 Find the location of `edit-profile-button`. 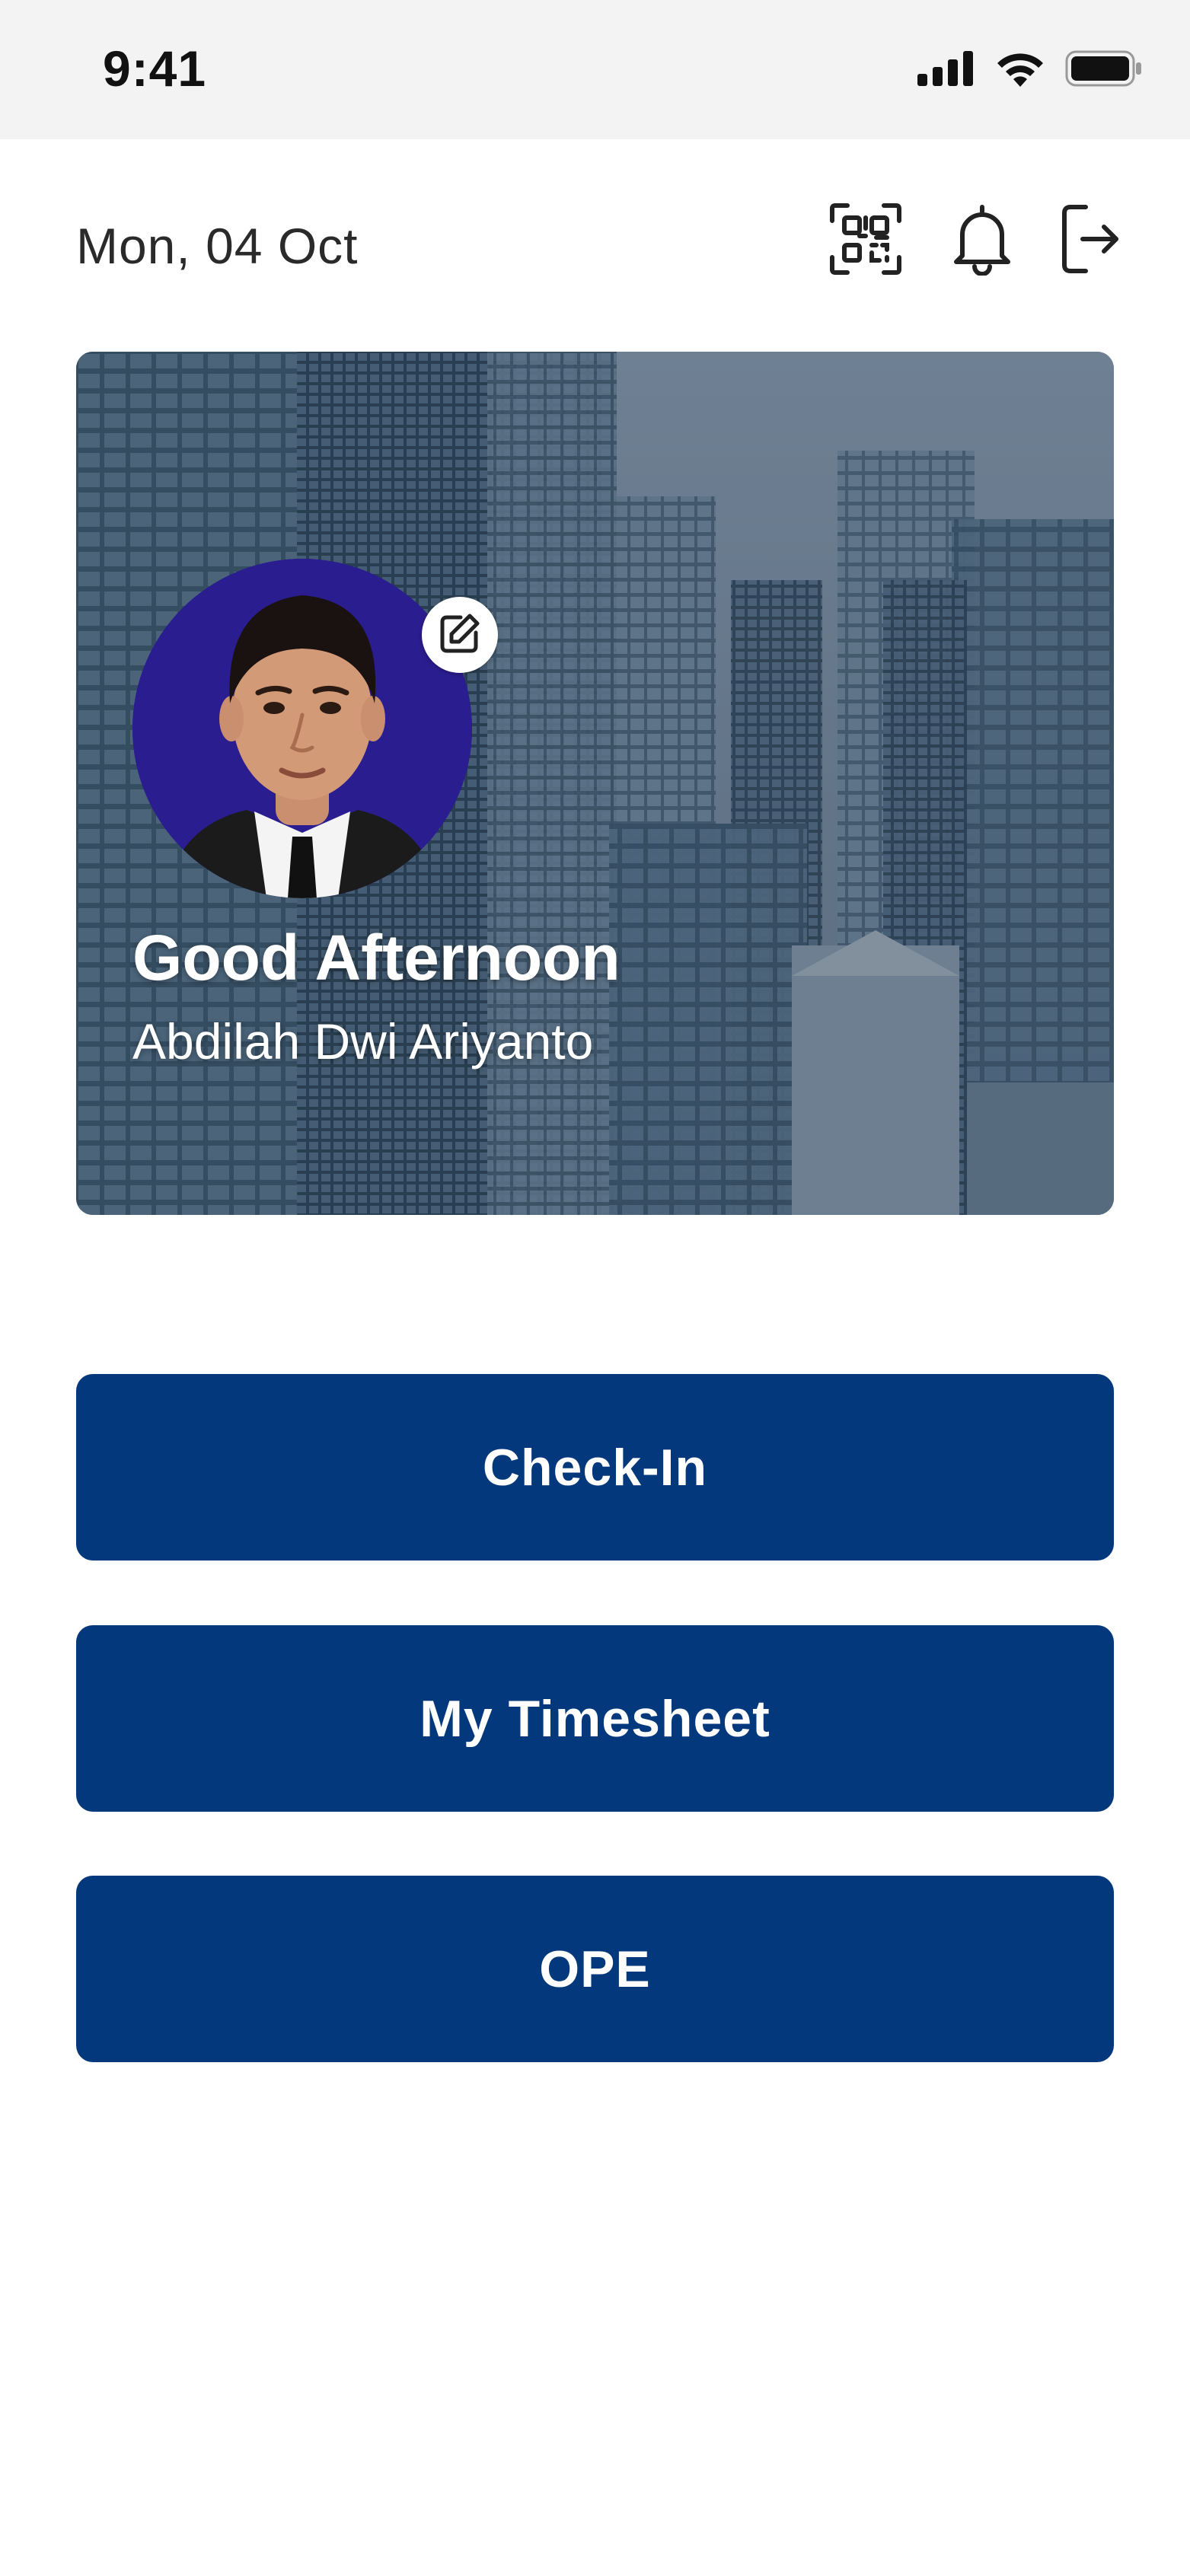

edit-profile-button is located at coordinates (460, 635).